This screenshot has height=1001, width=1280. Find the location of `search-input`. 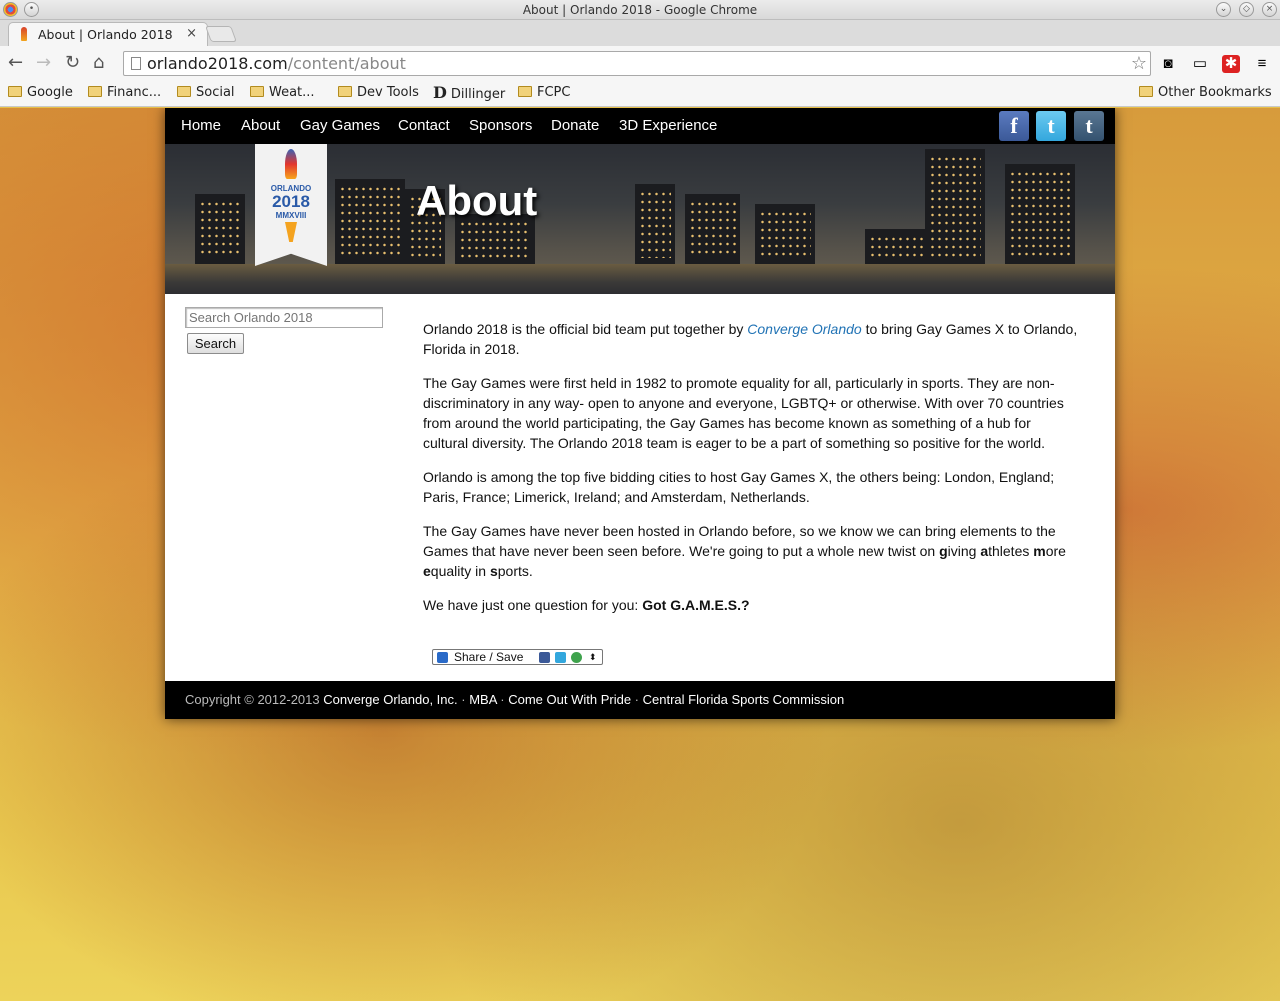

search-input is located at coordinates (284, 317).